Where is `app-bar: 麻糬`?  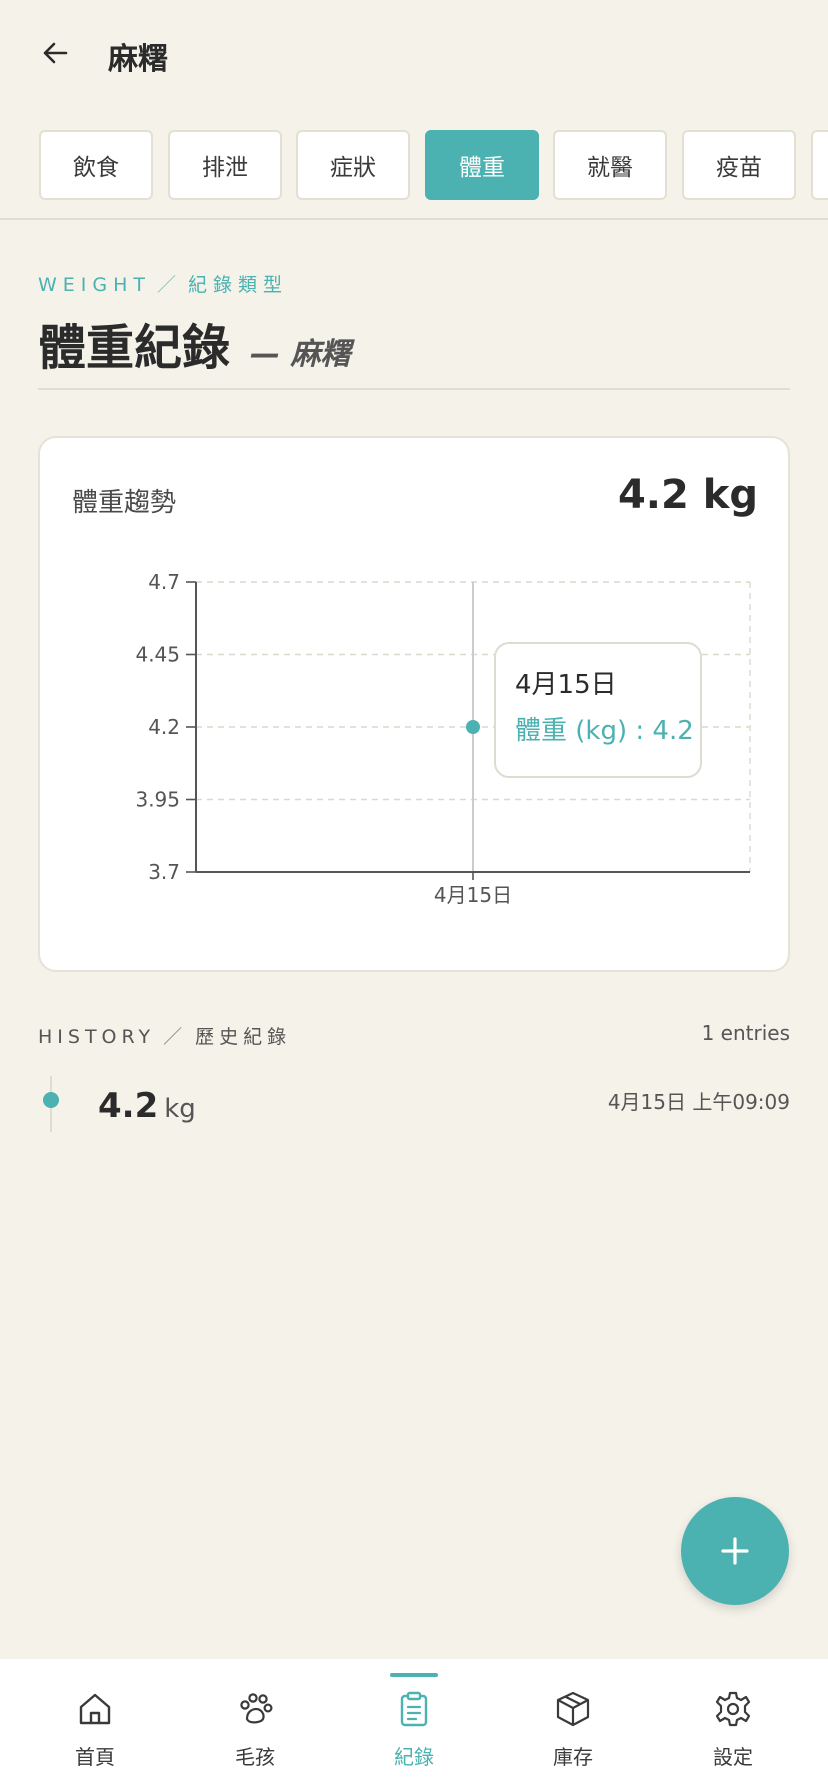 app-bar: 麻糬 is located at coordinates (414, 56).